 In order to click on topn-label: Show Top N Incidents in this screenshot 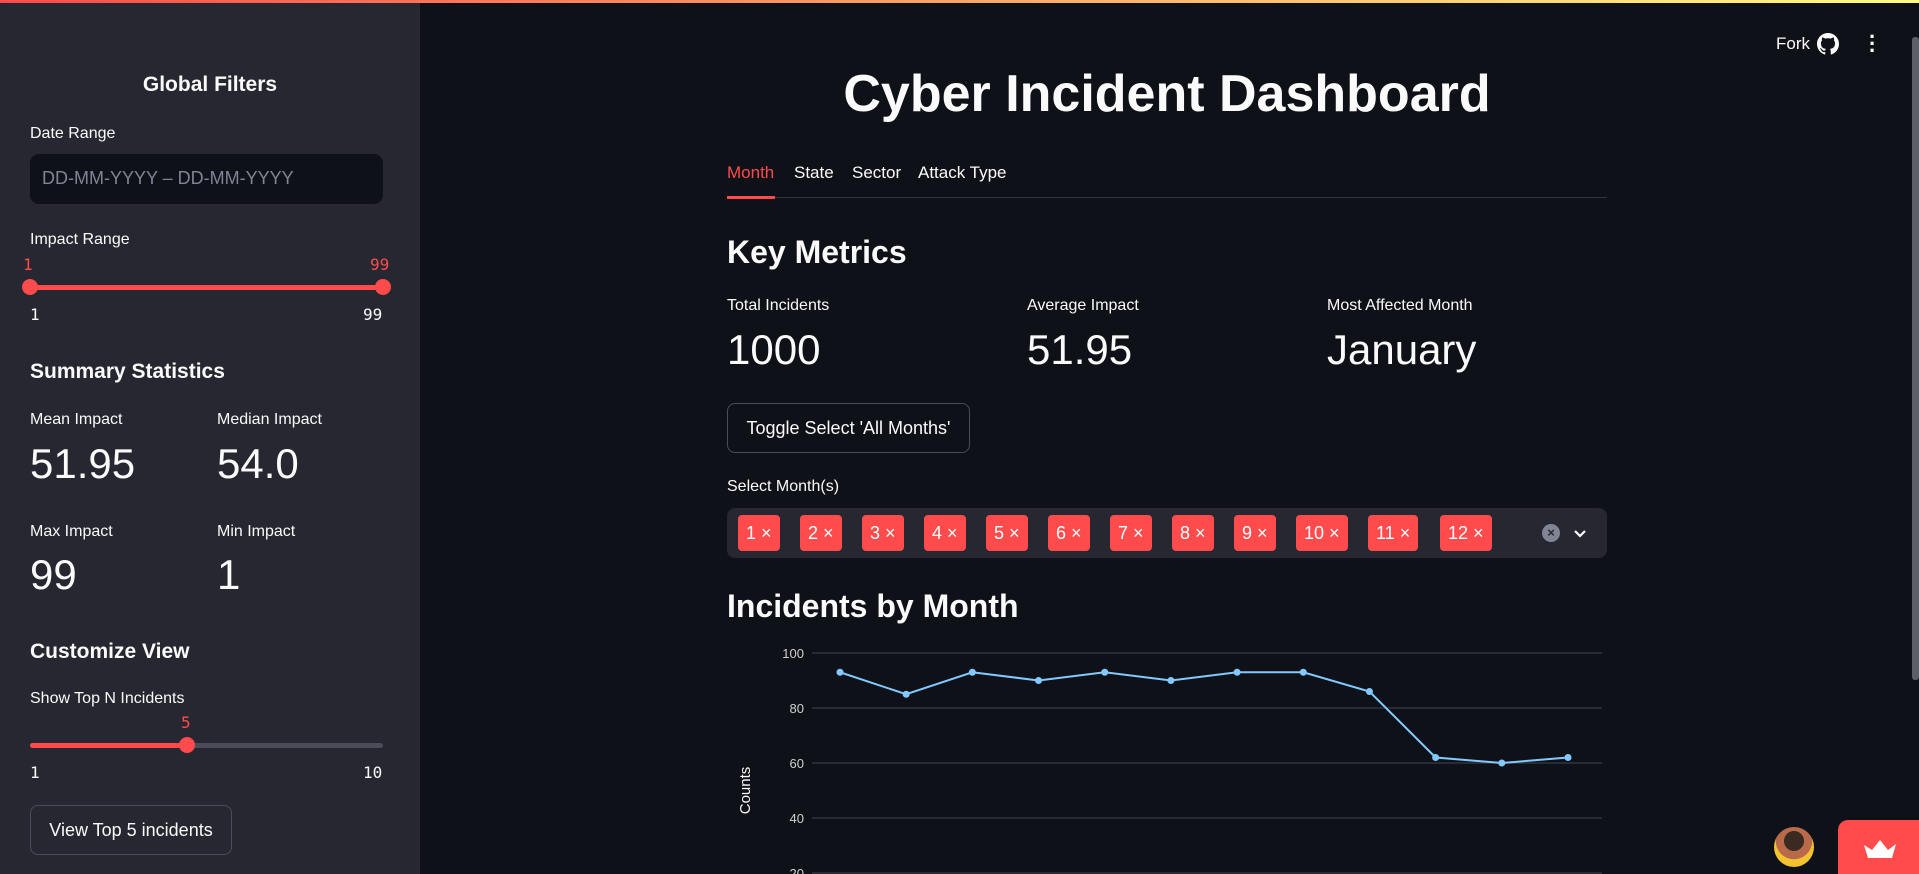, I will do `click(107, 698)`.